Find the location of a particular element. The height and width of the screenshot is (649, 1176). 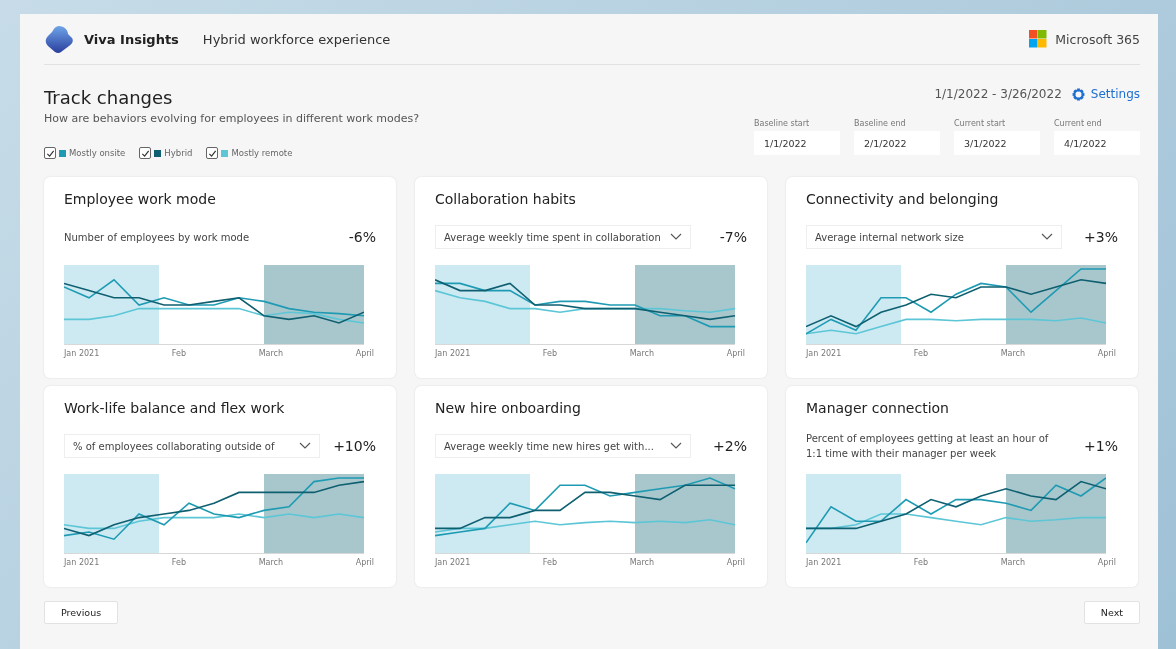

date-range: 1/1/2022 - 3/26/2022 is located at coordinates (998, 94).